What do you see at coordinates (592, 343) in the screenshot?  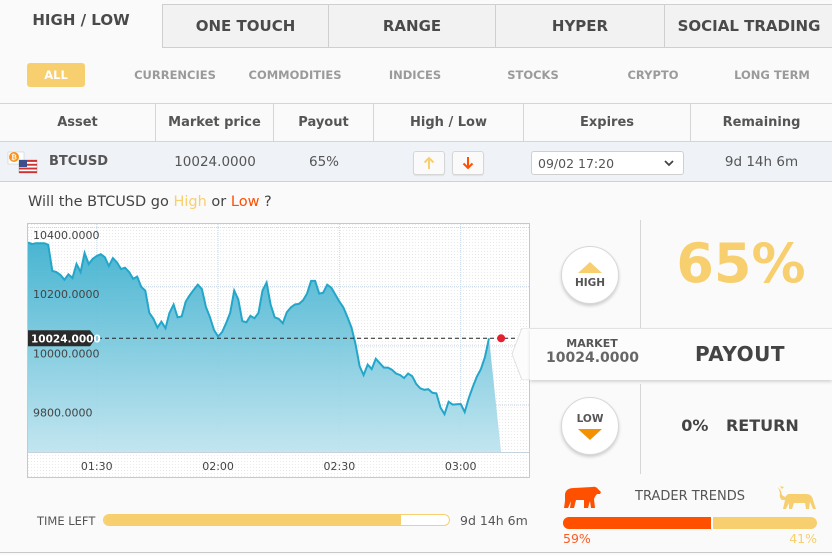 I see `market-label: MARKET` at bounding box center [592, 343].